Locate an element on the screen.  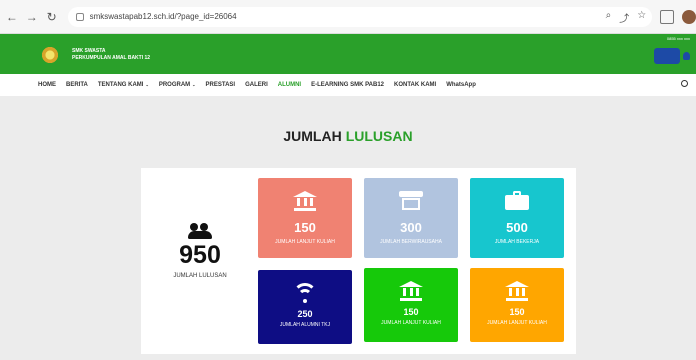
title-main: JUMLAH is located at coordinates (312, 136).